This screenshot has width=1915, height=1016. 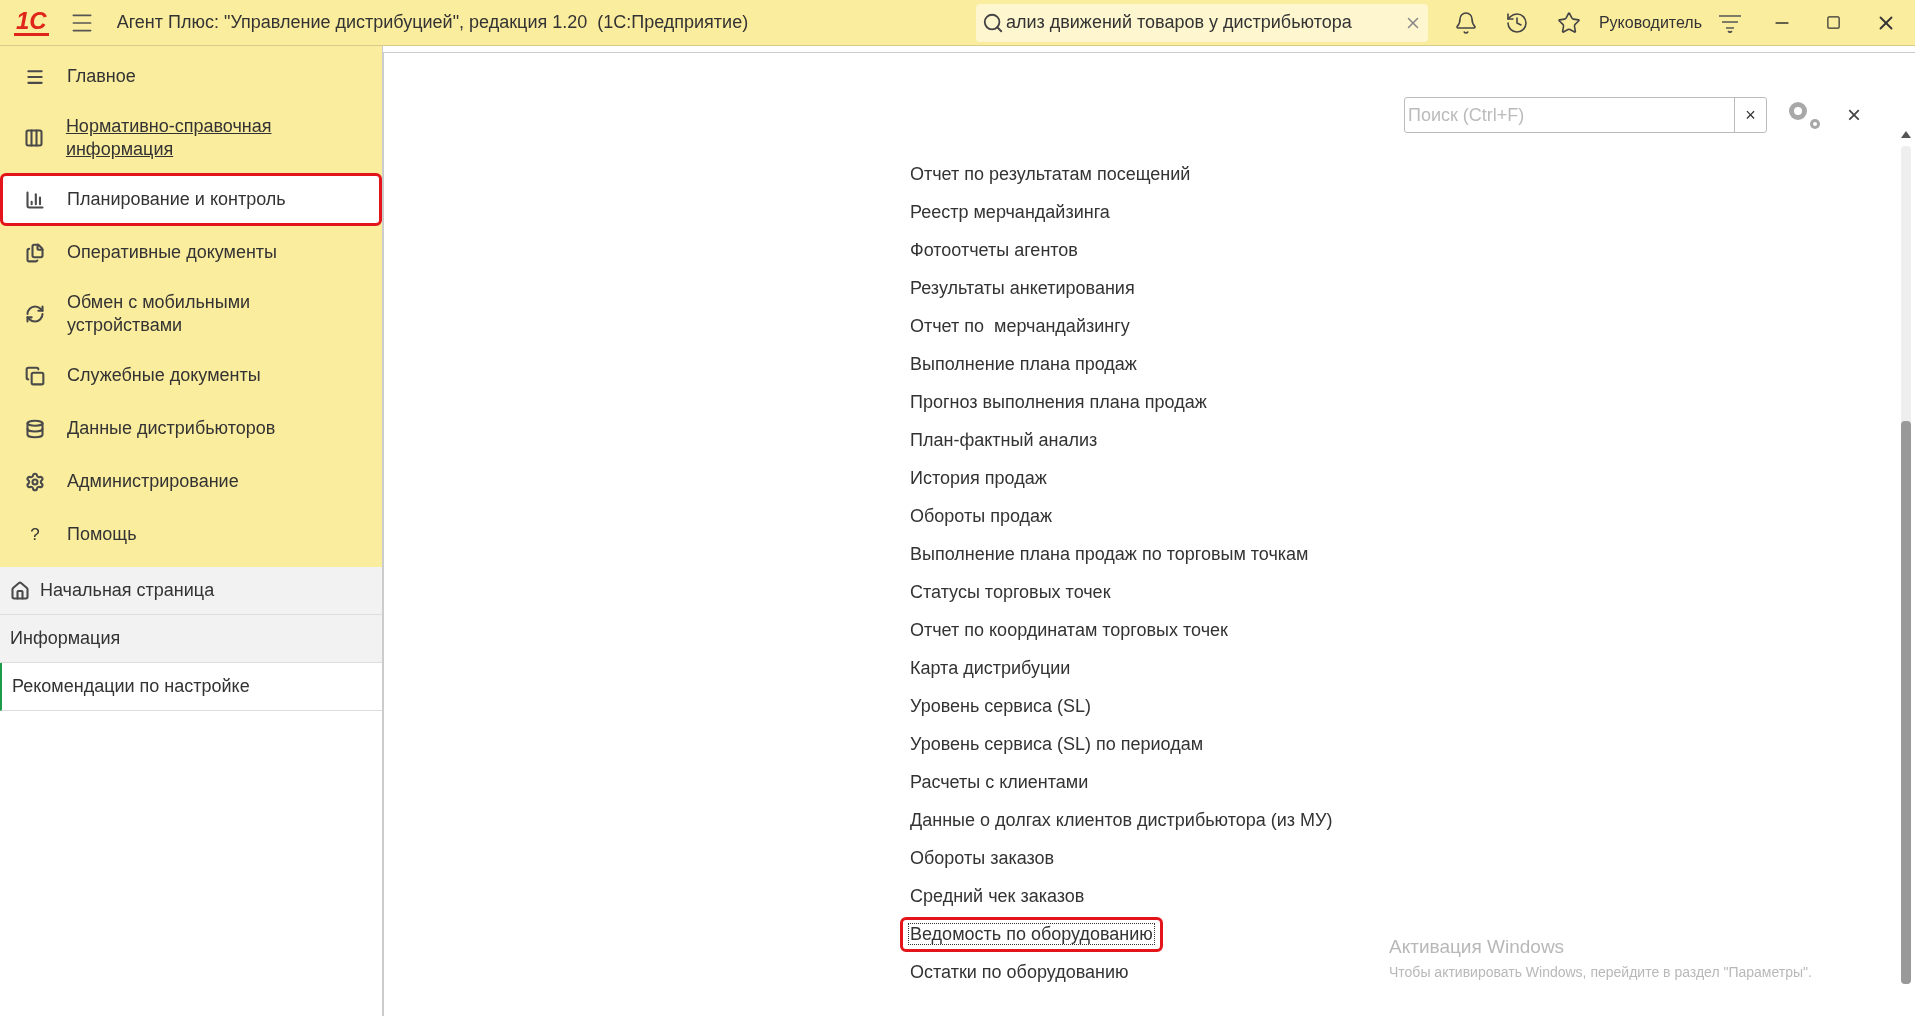 What do you see at coordinates (20, 590) in the screenshot?
I see `home-icon` at bounding box center [20, 590].